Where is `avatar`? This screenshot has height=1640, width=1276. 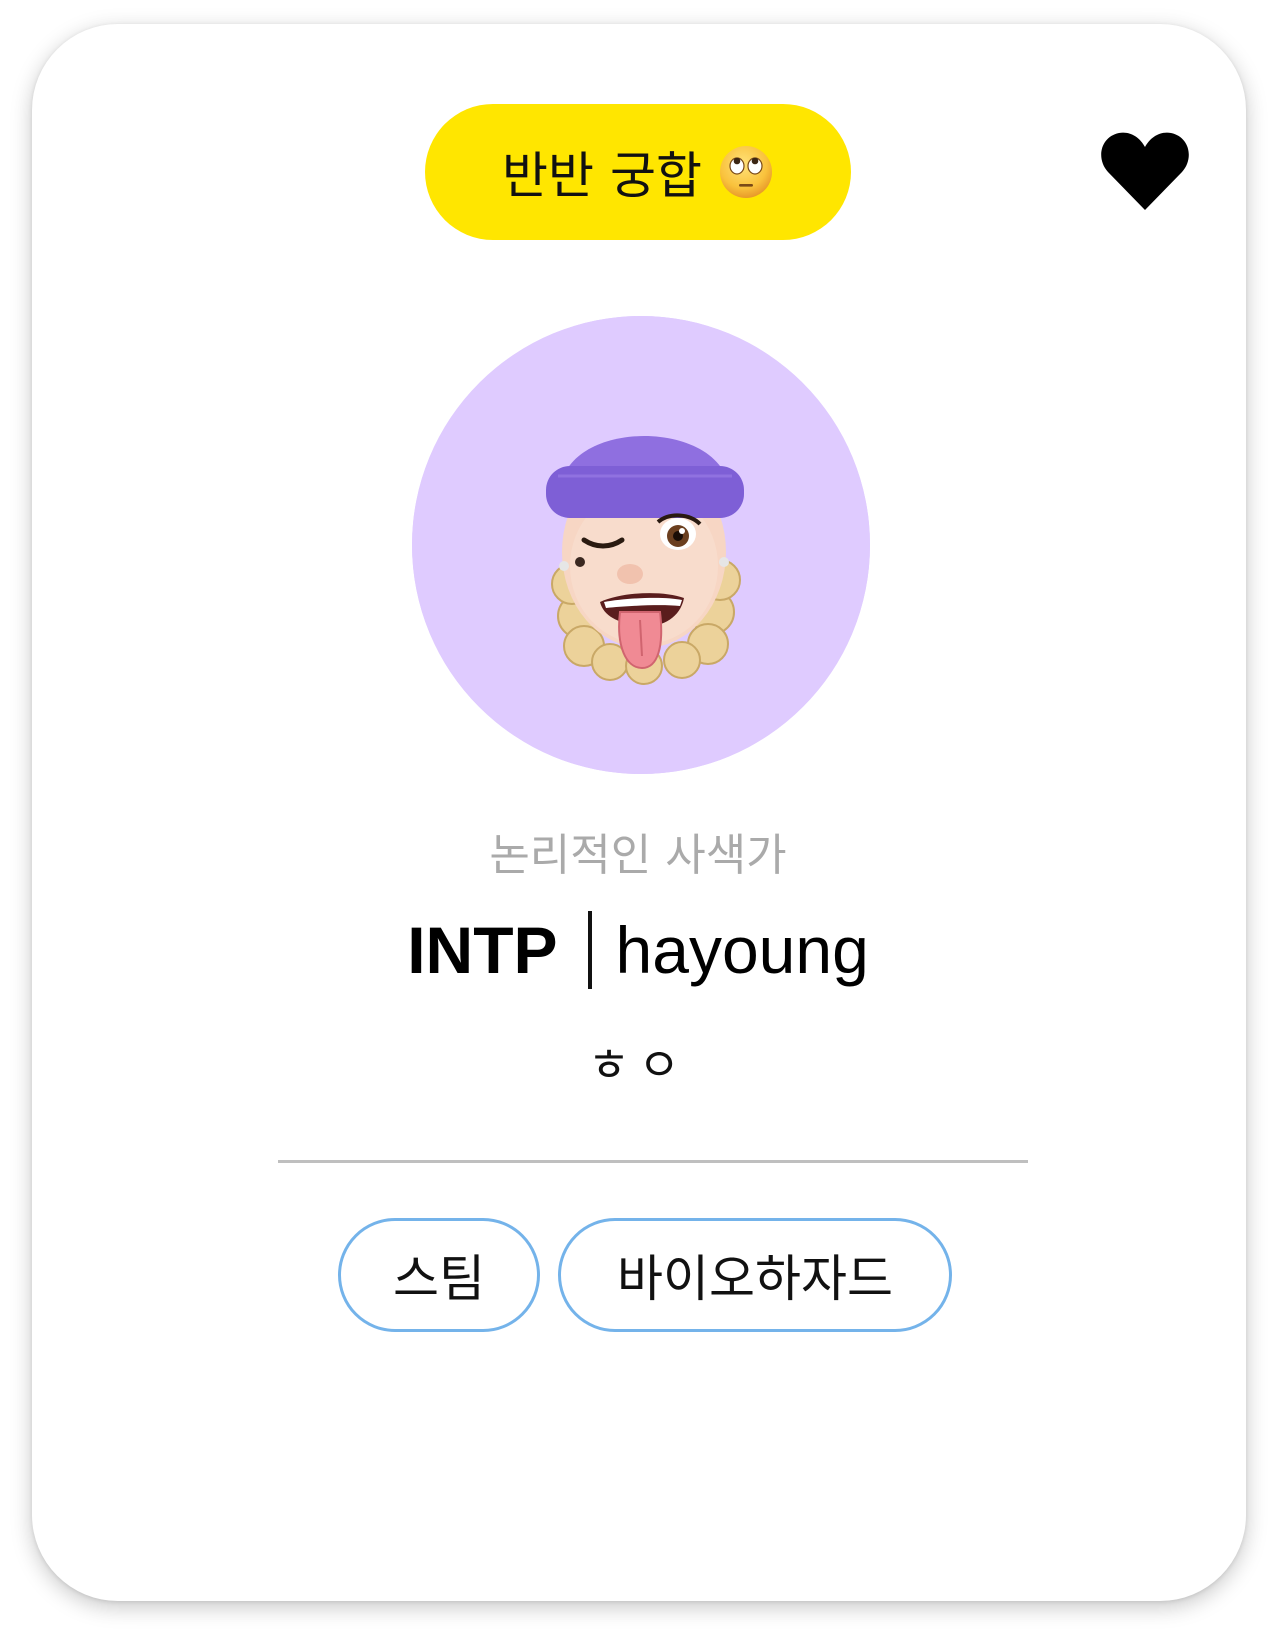 avatar is located at coordinates (641, 545).